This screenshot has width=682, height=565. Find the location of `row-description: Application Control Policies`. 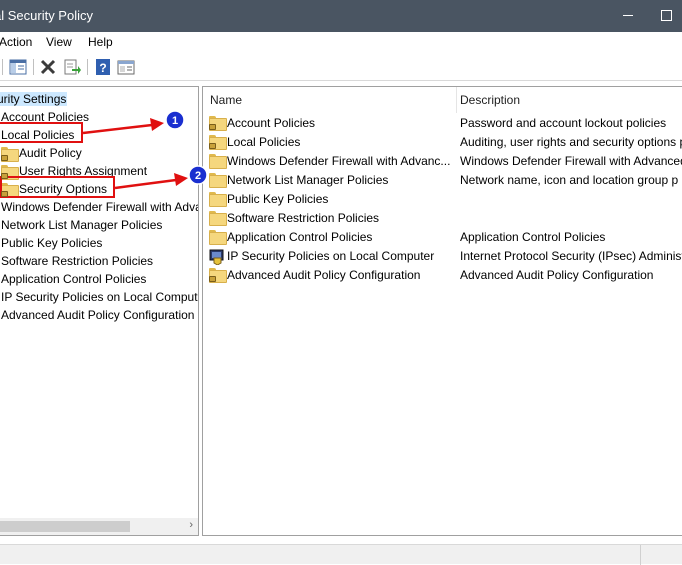

row-description: Application Control Policies is located at coordinates (533, 237).